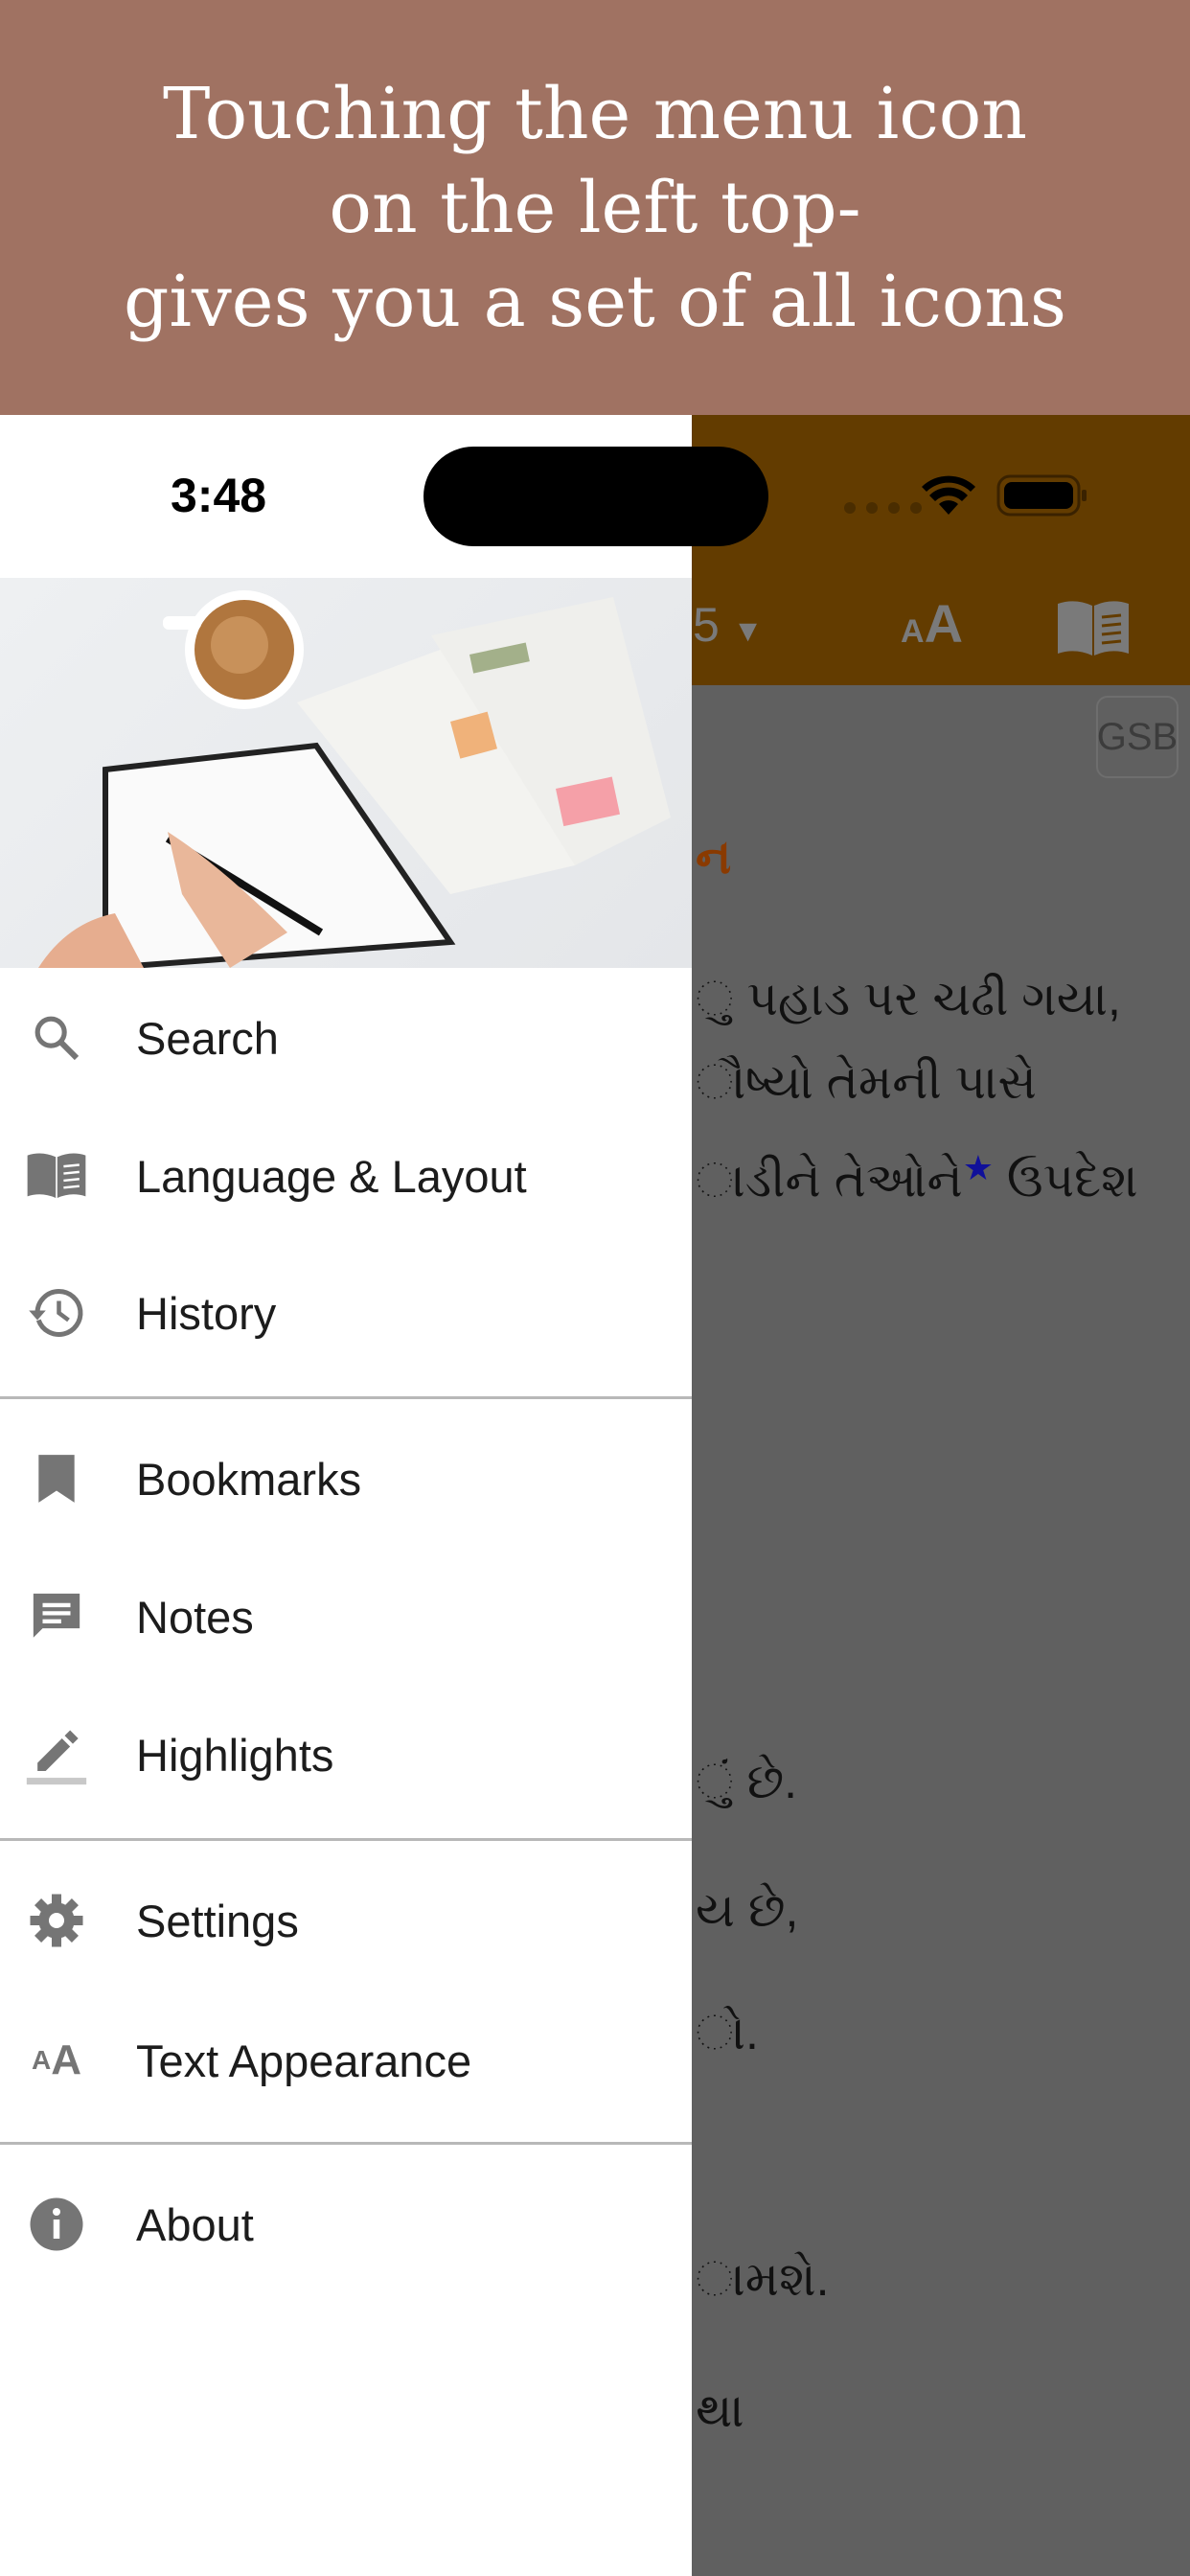 The width and height of the screenshot is (1190, 2576). I want to click on verse-line: ાડીને તેઓને★ ઉપદેશ, so click(917, 1178).